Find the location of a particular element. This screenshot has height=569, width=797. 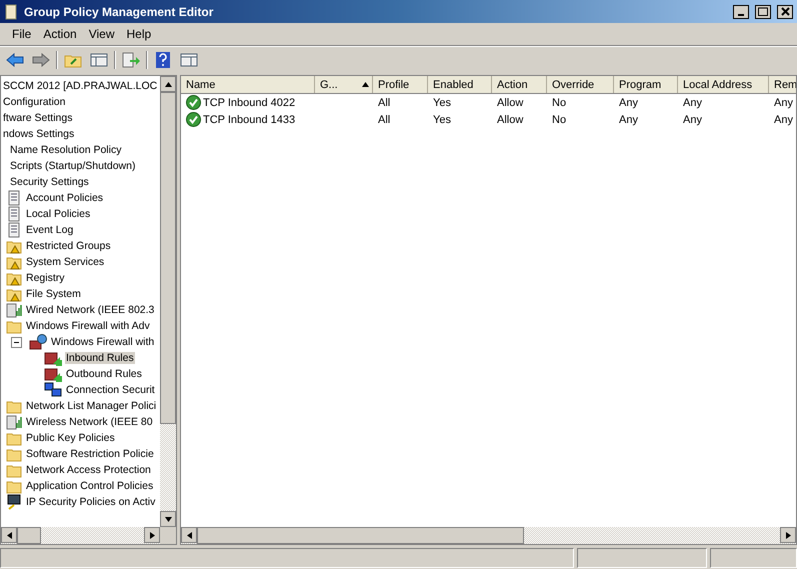

tree-item: Registry is located at coordinates (45, 278).